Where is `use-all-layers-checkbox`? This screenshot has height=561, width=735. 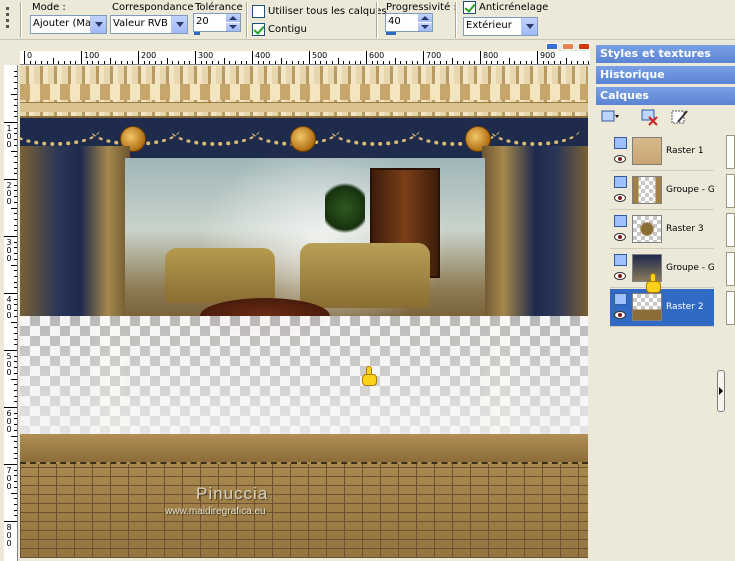
use-all-layers-checkbox is located at coordinates (258, 11).